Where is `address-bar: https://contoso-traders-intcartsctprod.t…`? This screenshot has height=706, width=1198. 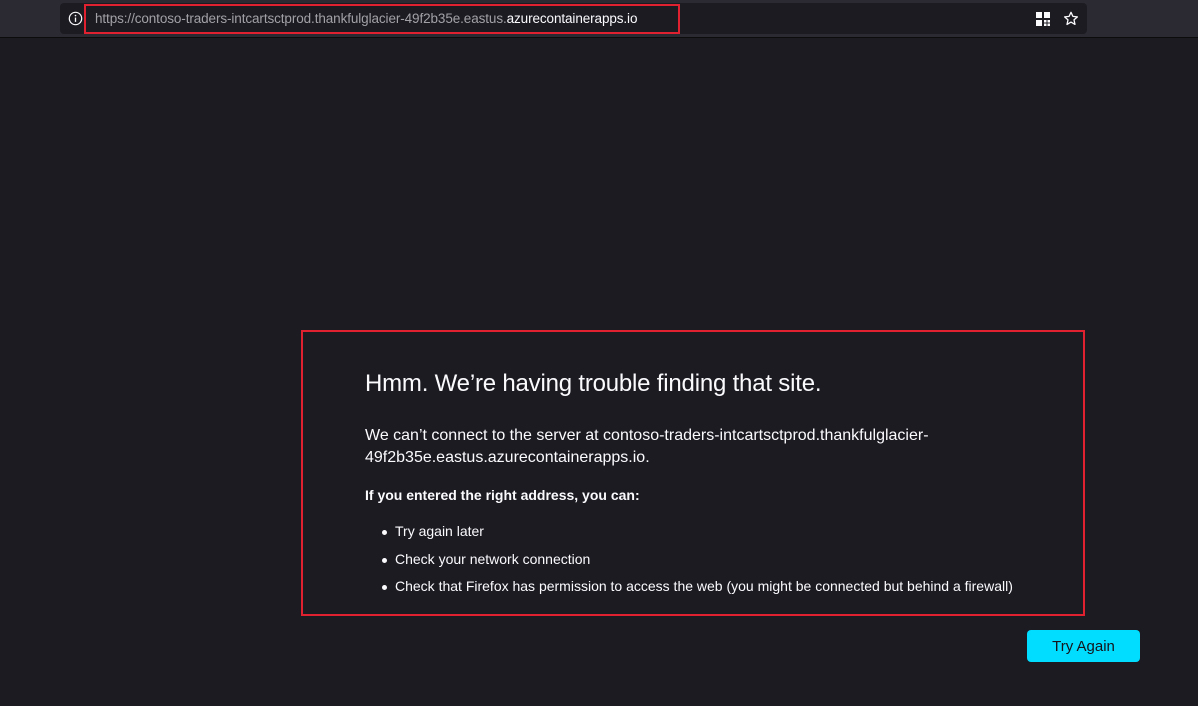
address-bar: https://contoso-traders-intcartsctprod.t… is located at coordinates (573, 18).